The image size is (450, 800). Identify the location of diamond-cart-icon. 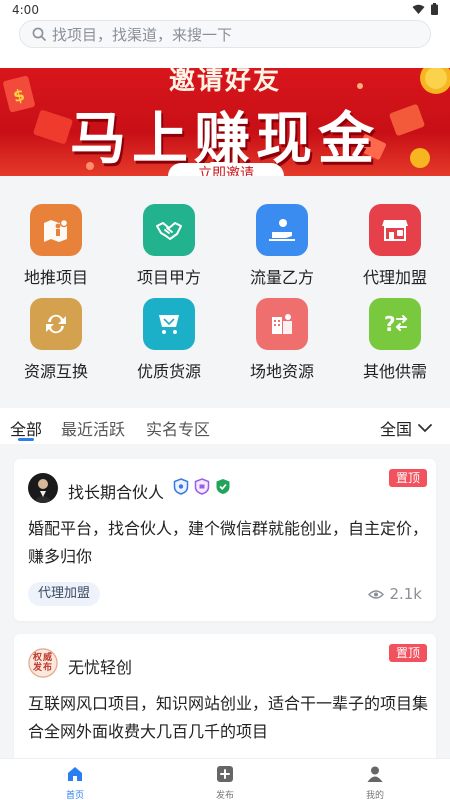
(169, 324).